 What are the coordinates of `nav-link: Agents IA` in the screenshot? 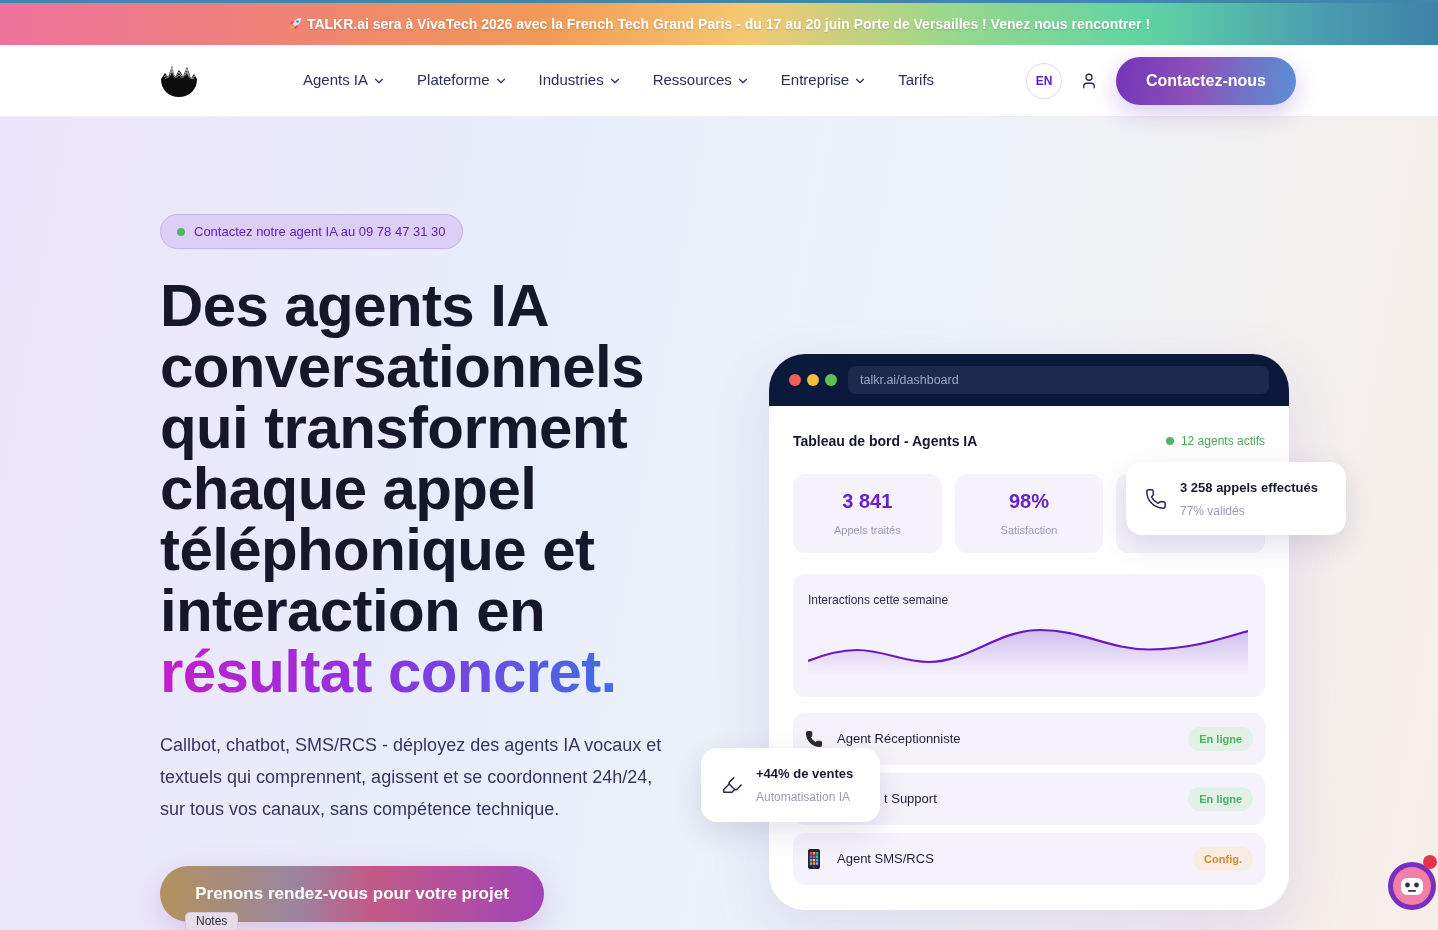 It's located at (345, 80).